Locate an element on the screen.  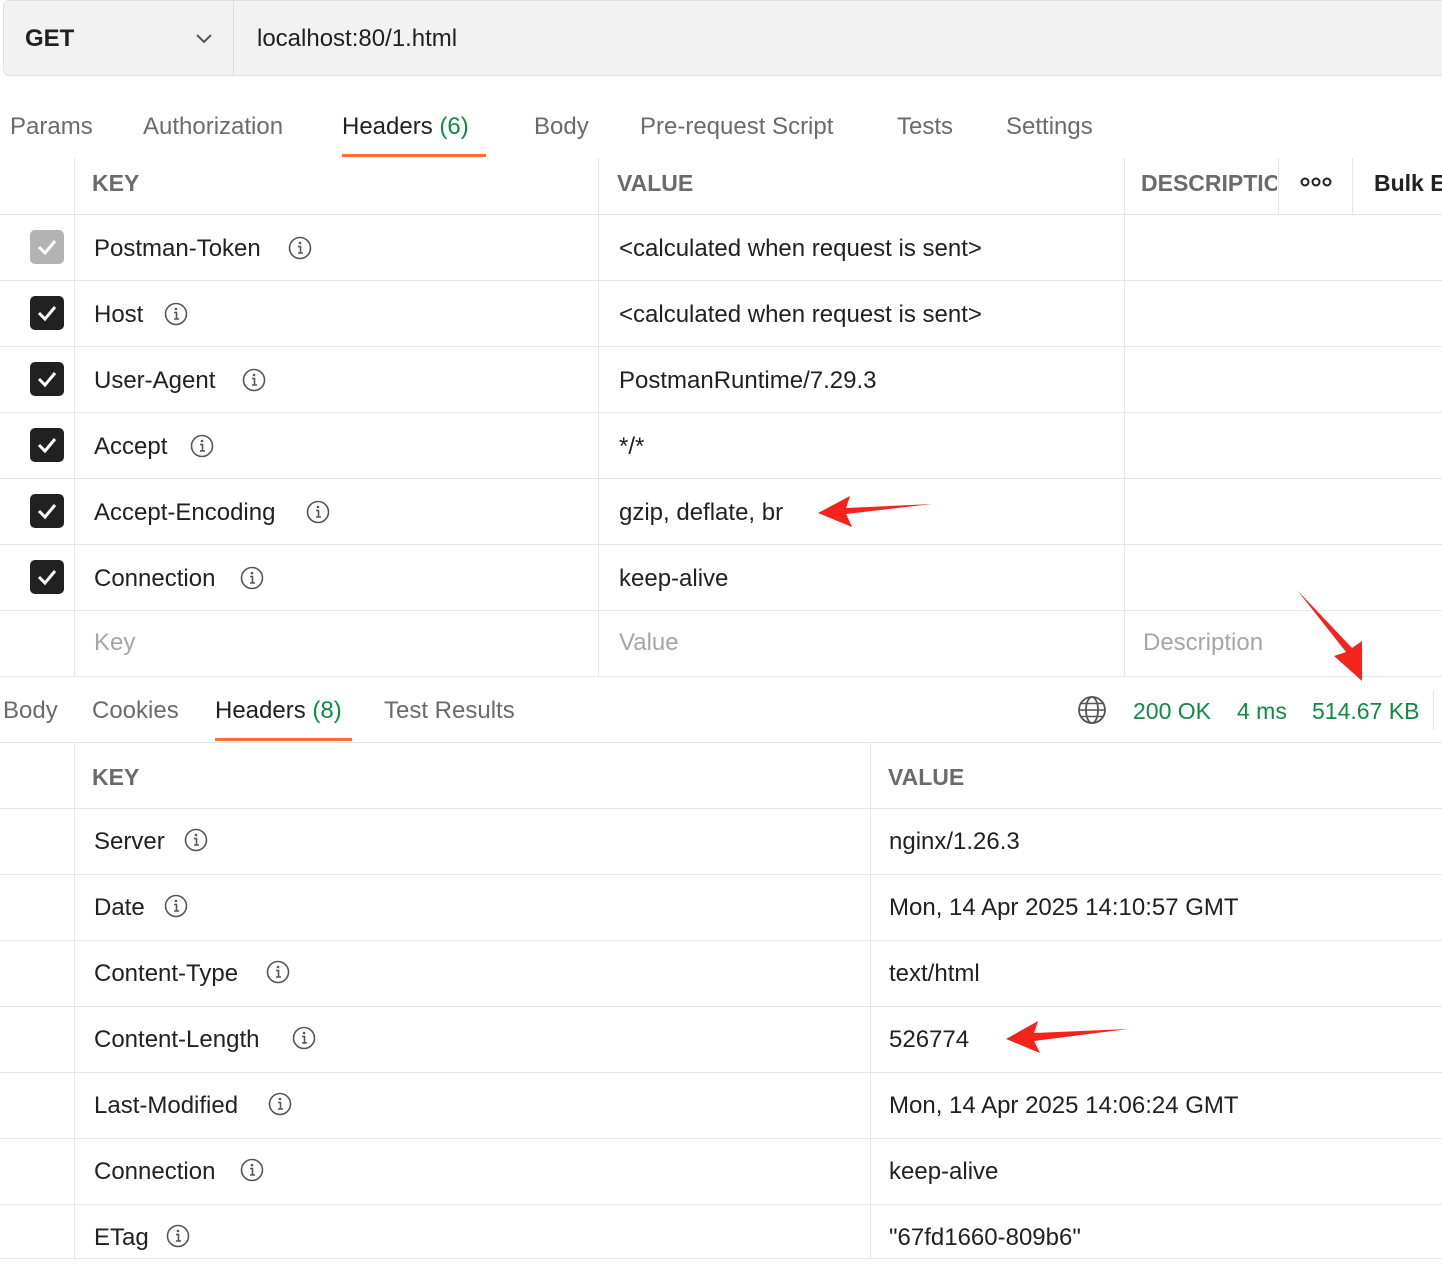
method-select: GET is located at coordinates (119, 39).